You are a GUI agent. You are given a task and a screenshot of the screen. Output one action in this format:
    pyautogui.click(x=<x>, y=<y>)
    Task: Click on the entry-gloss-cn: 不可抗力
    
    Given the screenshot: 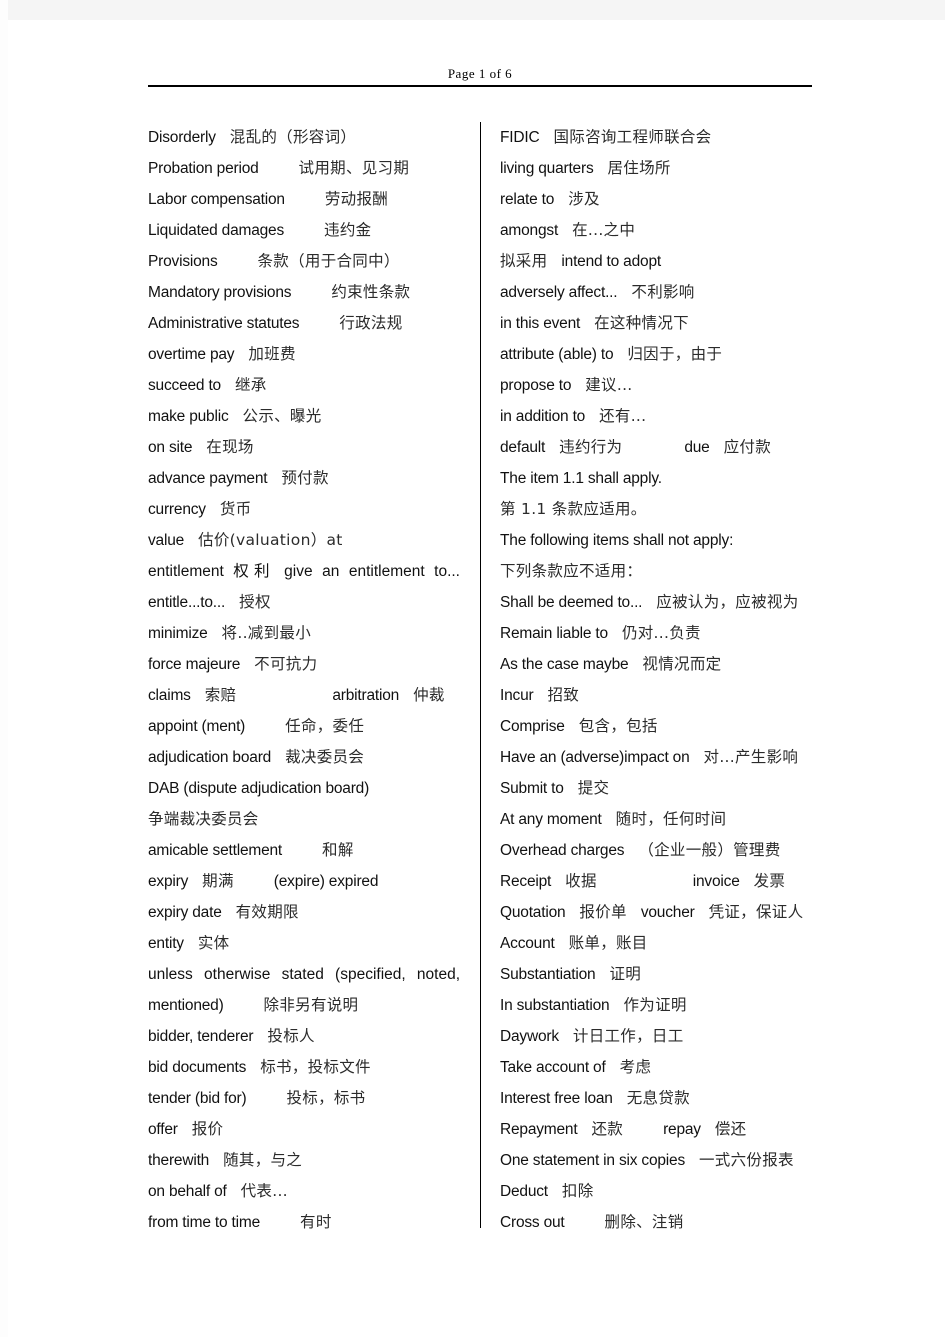 What is the action you would take?
    pyautogui.click(x=286, y=664)
    